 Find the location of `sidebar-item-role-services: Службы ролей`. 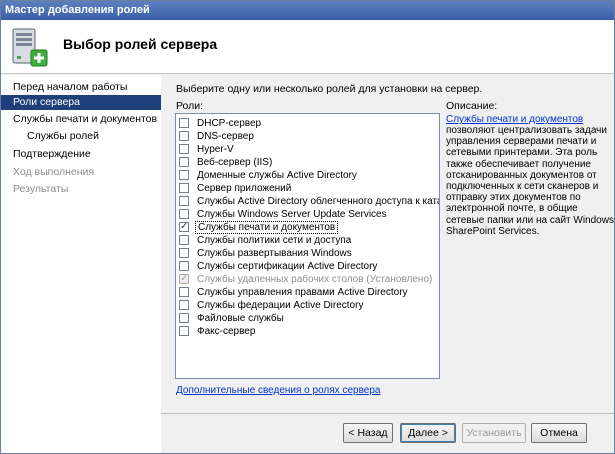

sidebar-item-role-services: Службы ролей is located at coordinates (81, 136).